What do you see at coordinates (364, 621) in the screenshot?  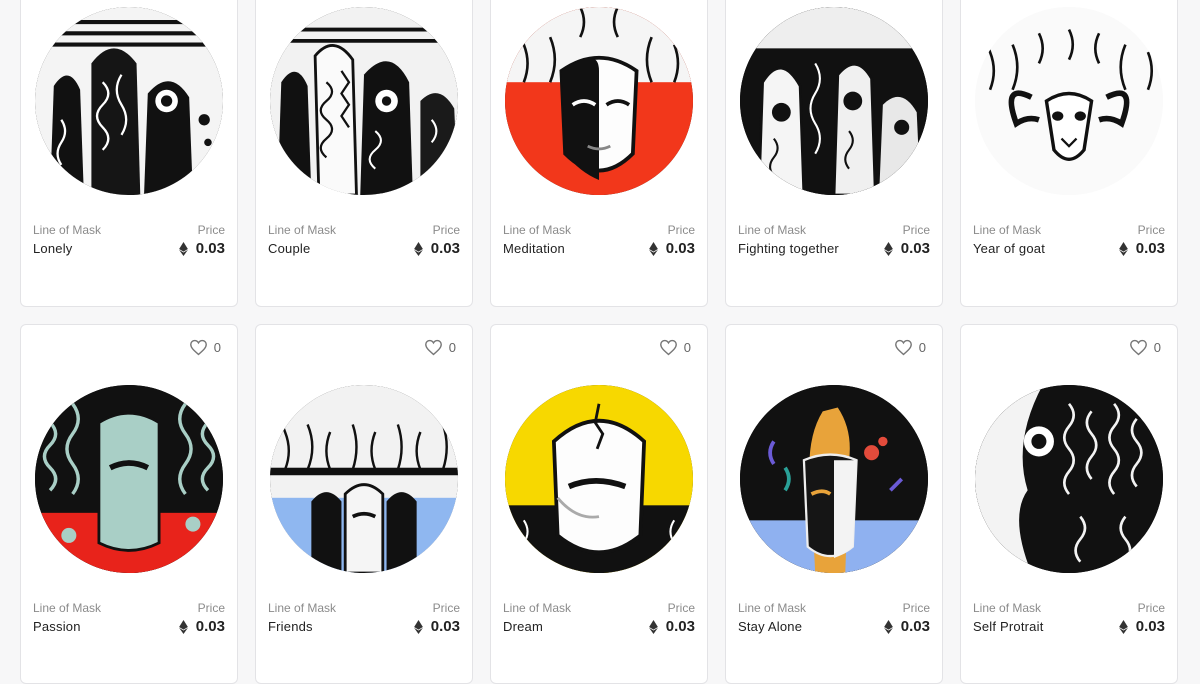 I see `card-info: Line of Mask Friends Price 0.03` at bounding box center [364, 621].